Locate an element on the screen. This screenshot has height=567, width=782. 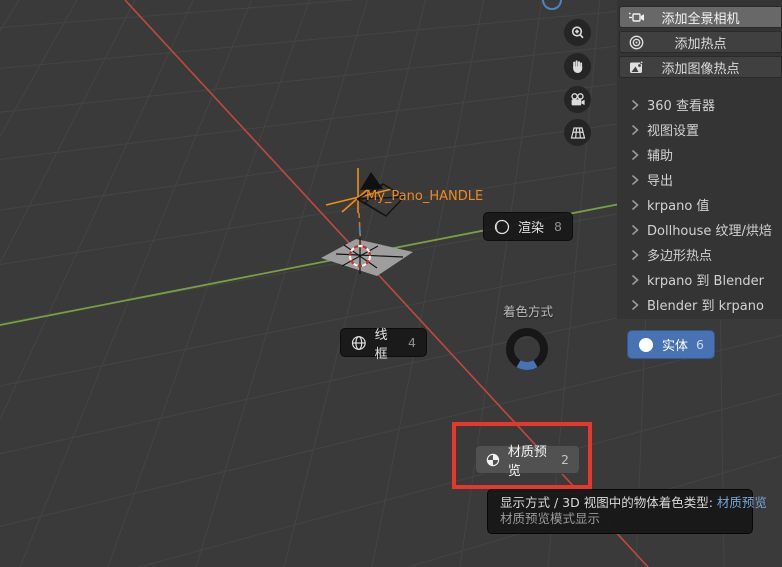
pie-item-label: 线框 is located at coordinates (381, 344).